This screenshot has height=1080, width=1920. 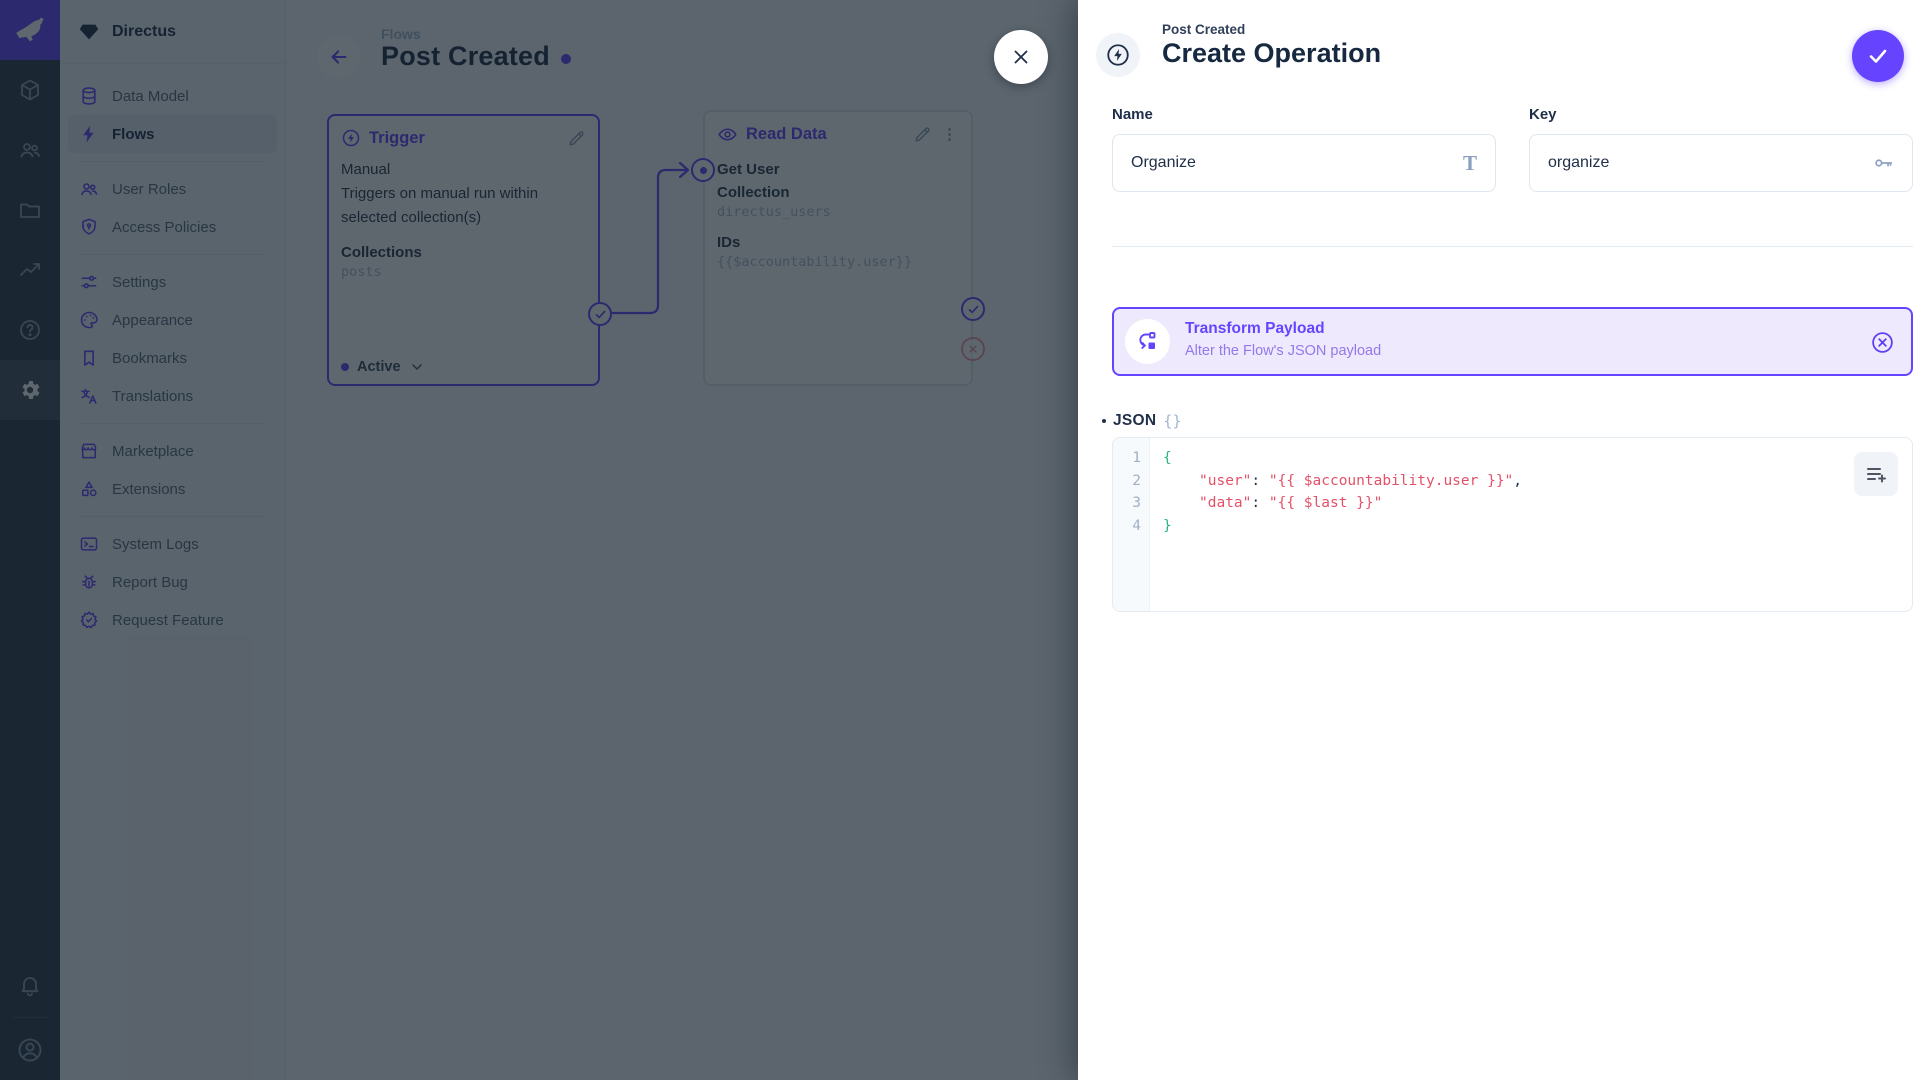 I want to click on line-number: 2, so click(x=1136, y=480).